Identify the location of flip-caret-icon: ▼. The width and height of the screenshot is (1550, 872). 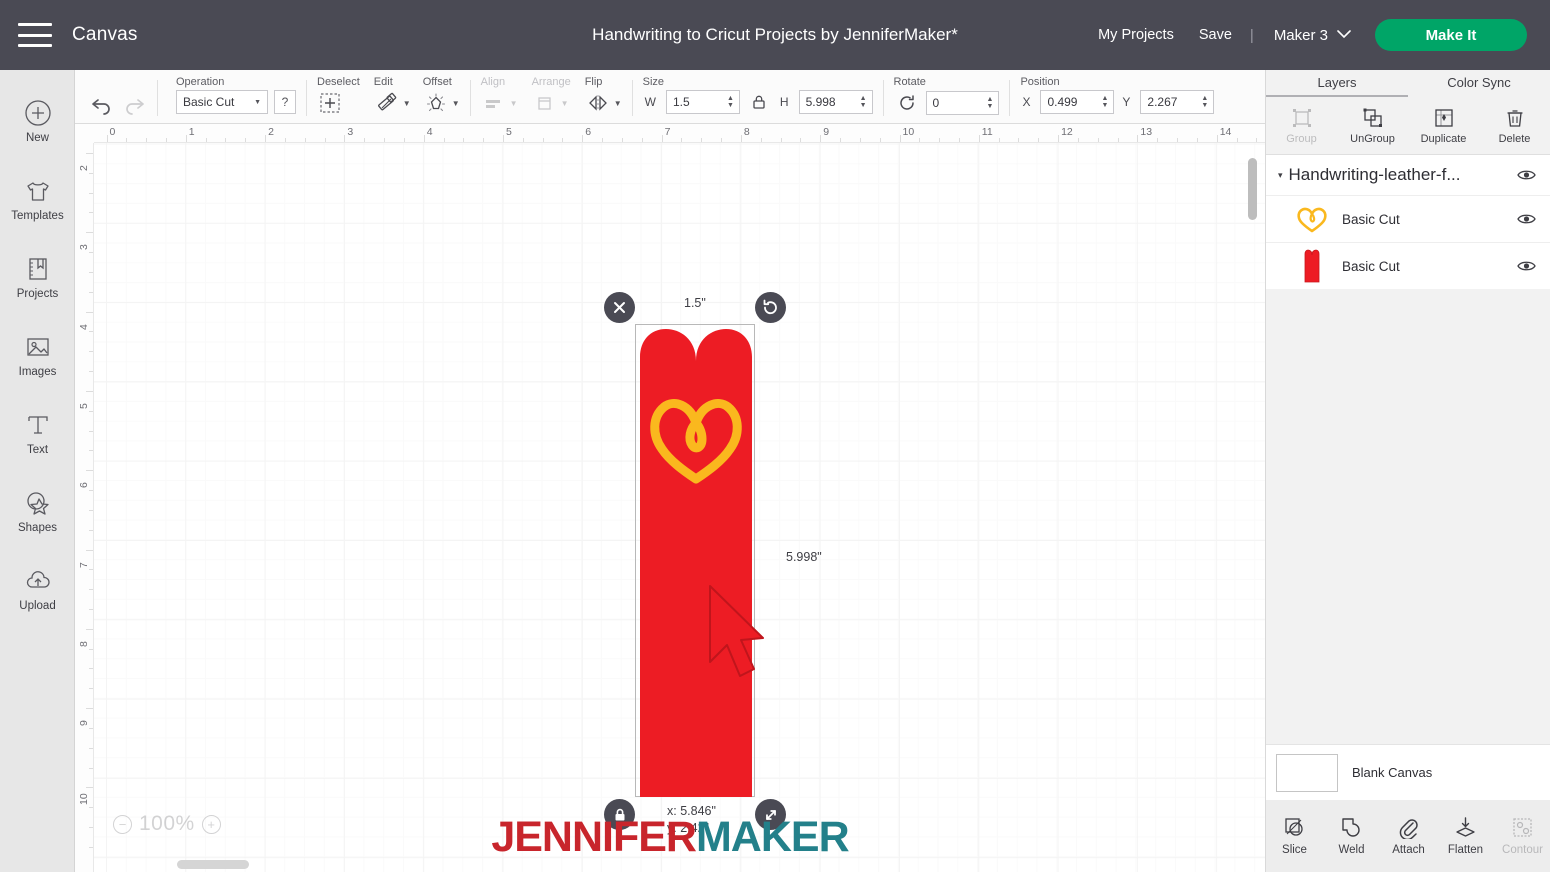
(618, 103).